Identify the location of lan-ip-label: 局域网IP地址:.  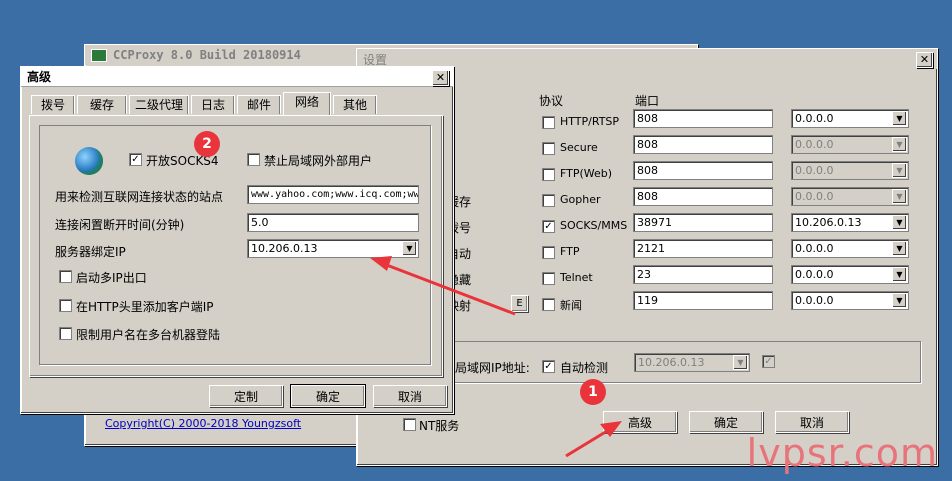
(492, 368).